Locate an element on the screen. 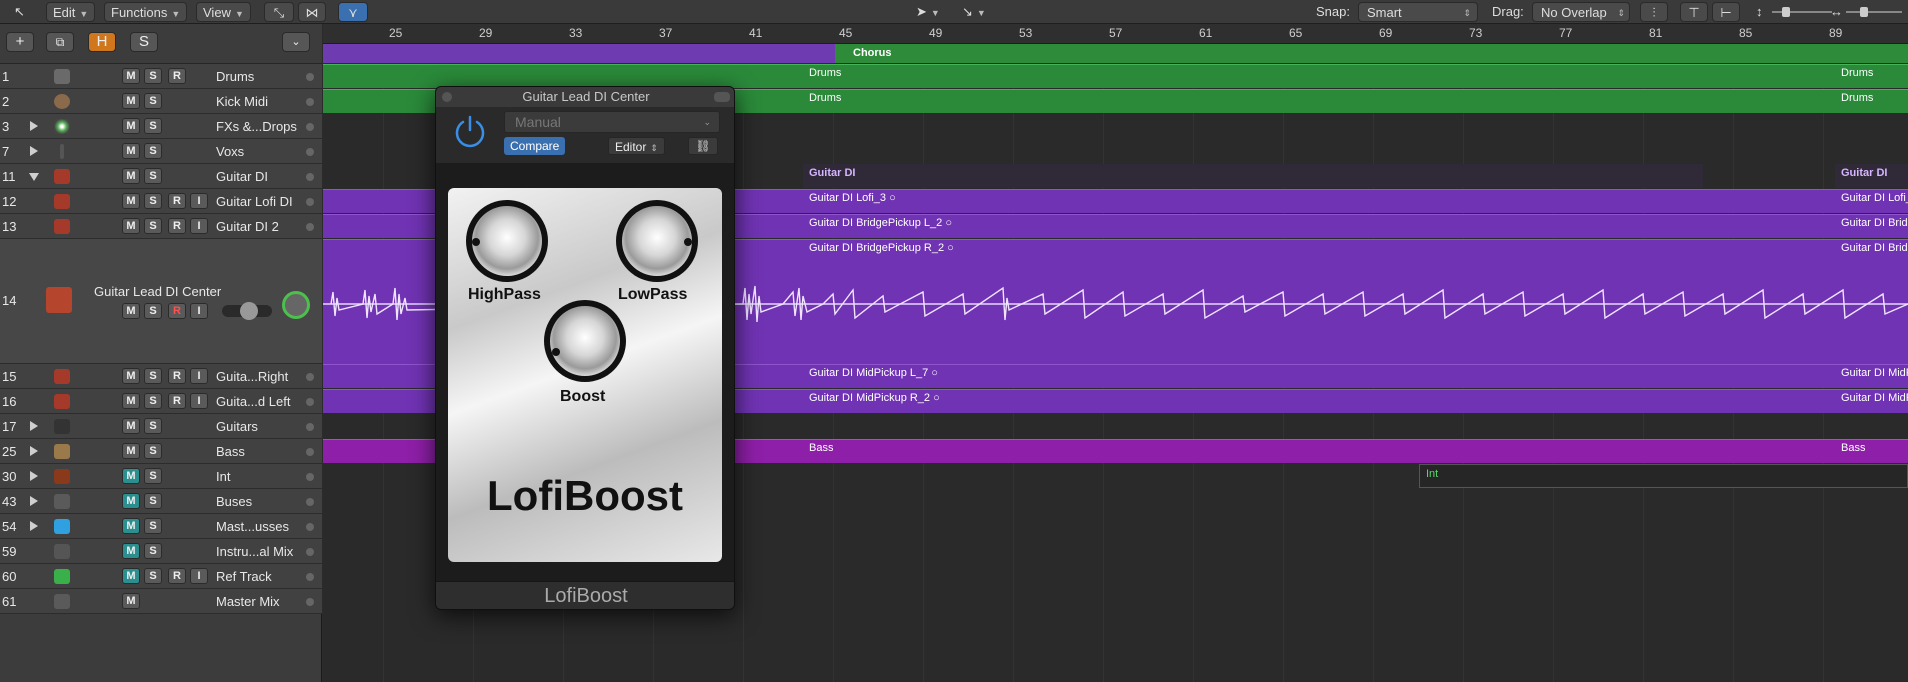 This screenshot has height=682, width=1908. horizontal-fit-icon: ⊢ is located at coordinates (1726, 12).